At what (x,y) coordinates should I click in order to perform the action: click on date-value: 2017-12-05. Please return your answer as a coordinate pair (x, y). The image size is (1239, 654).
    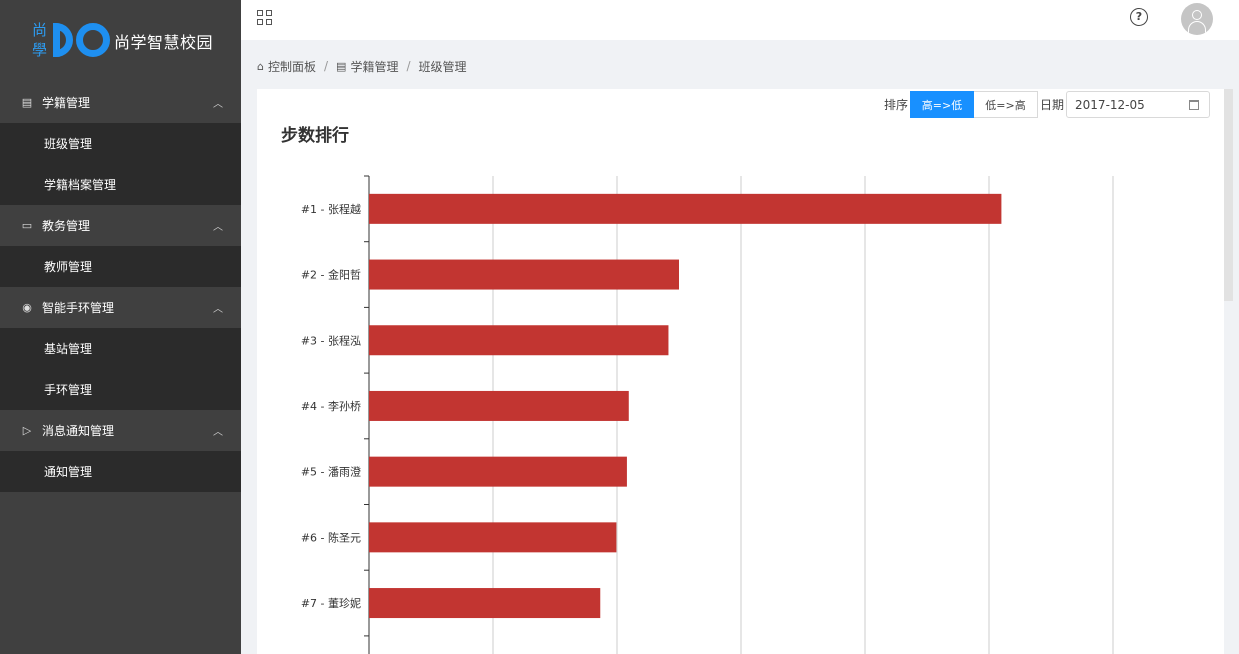
    Looking at the image, I should click on (1110, 104).